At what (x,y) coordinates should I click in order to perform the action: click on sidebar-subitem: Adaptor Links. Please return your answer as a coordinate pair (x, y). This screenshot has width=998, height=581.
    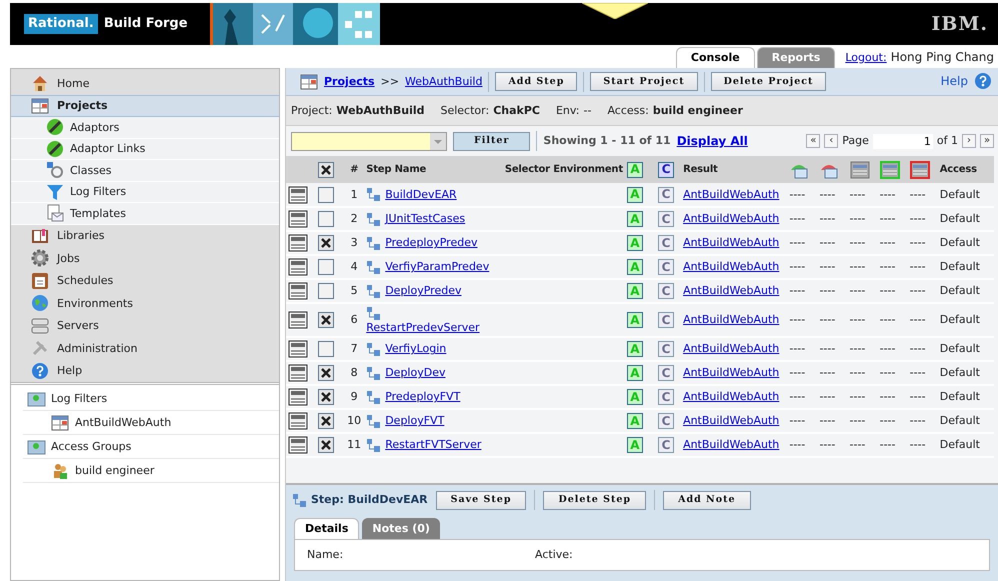
    Looking at the image, I should click on (145, 149).